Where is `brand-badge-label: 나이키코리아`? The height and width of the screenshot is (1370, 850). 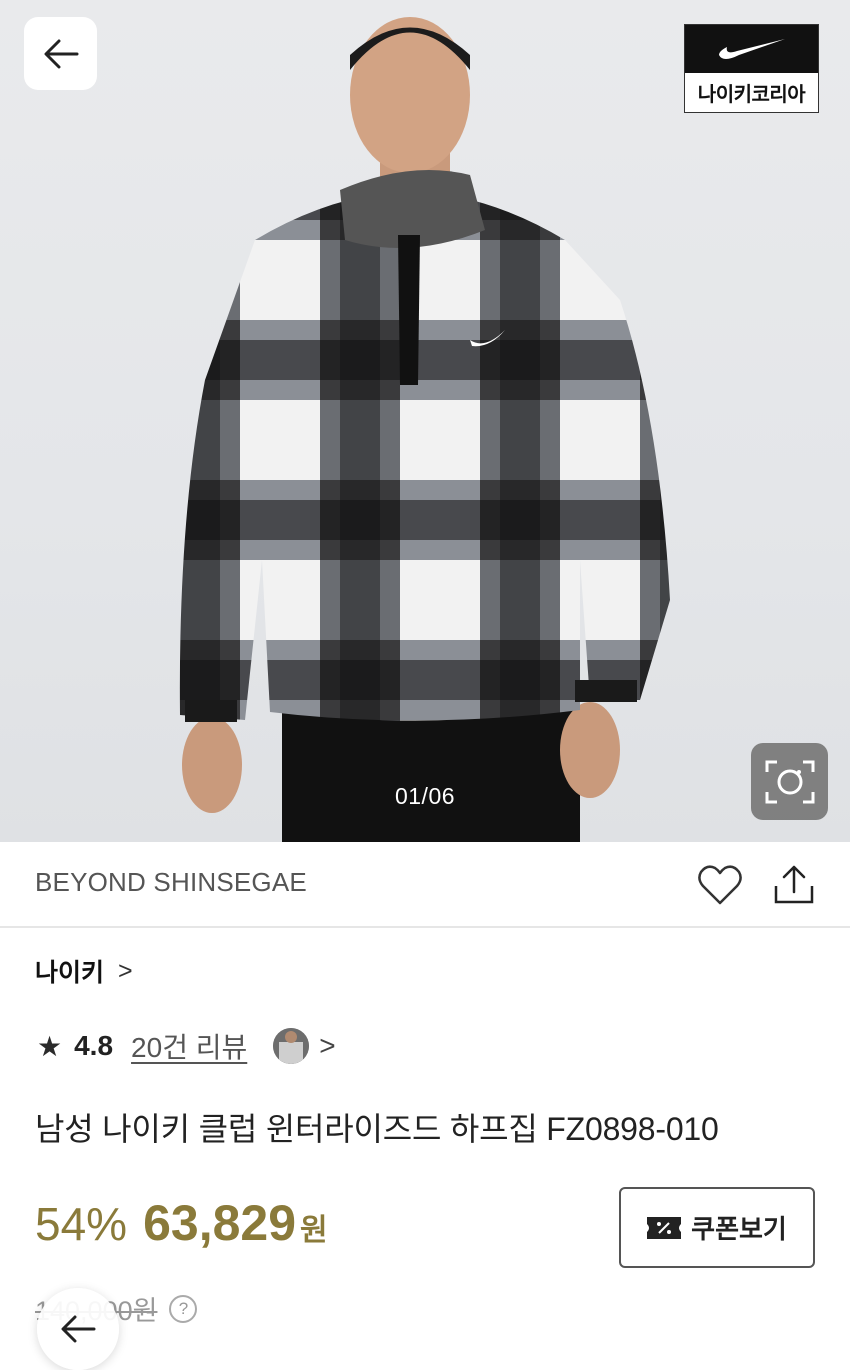 brand-badge-label: 나이키코리아 is located at coordinates (751, 95).